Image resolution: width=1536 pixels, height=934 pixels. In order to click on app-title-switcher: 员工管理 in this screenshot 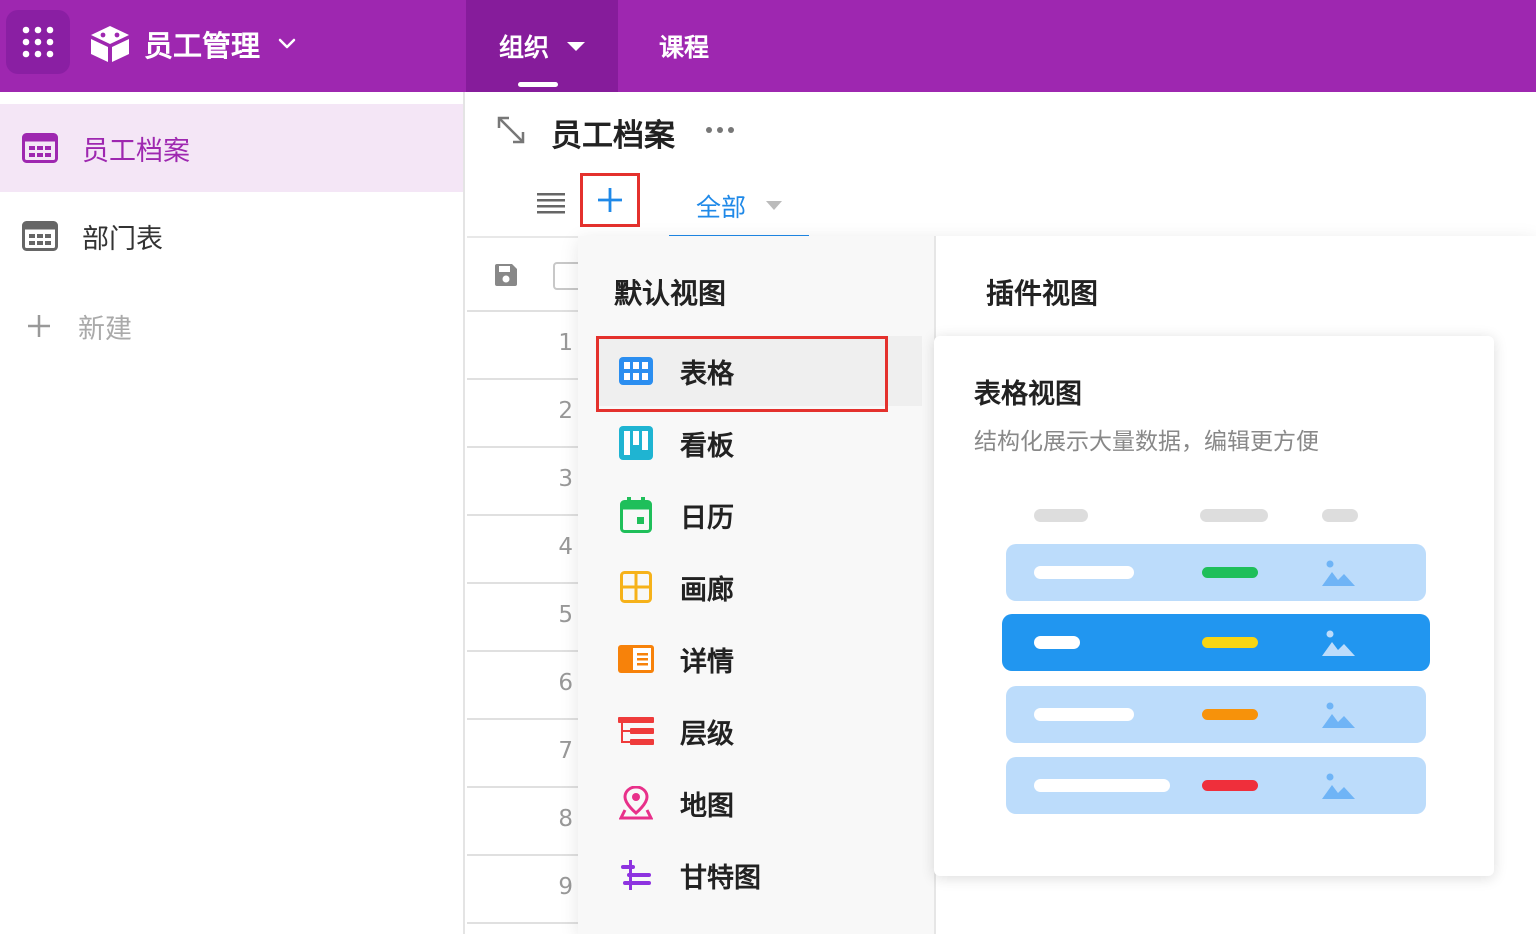, I will do `click(192, 44)`.